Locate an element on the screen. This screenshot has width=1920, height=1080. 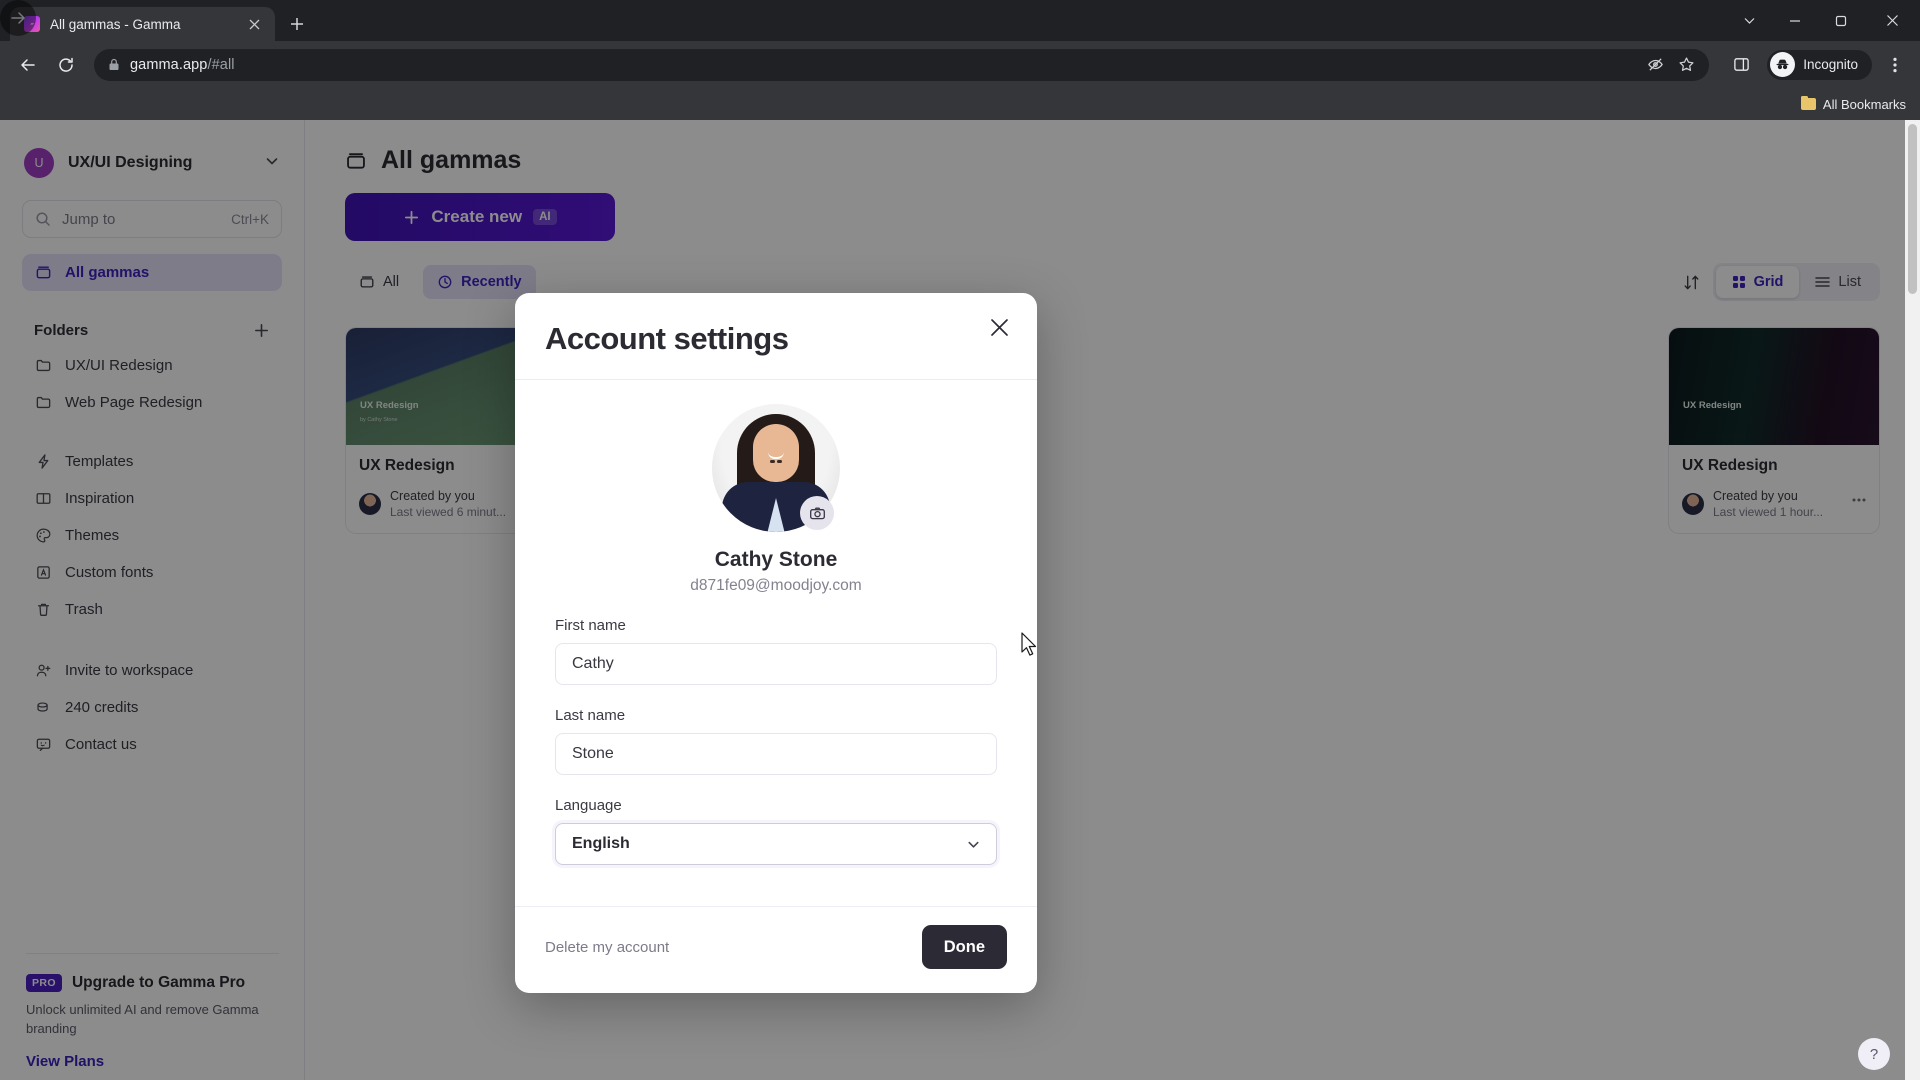
profile-incognito-button: Incognito is located at coordinates (1819, 64).